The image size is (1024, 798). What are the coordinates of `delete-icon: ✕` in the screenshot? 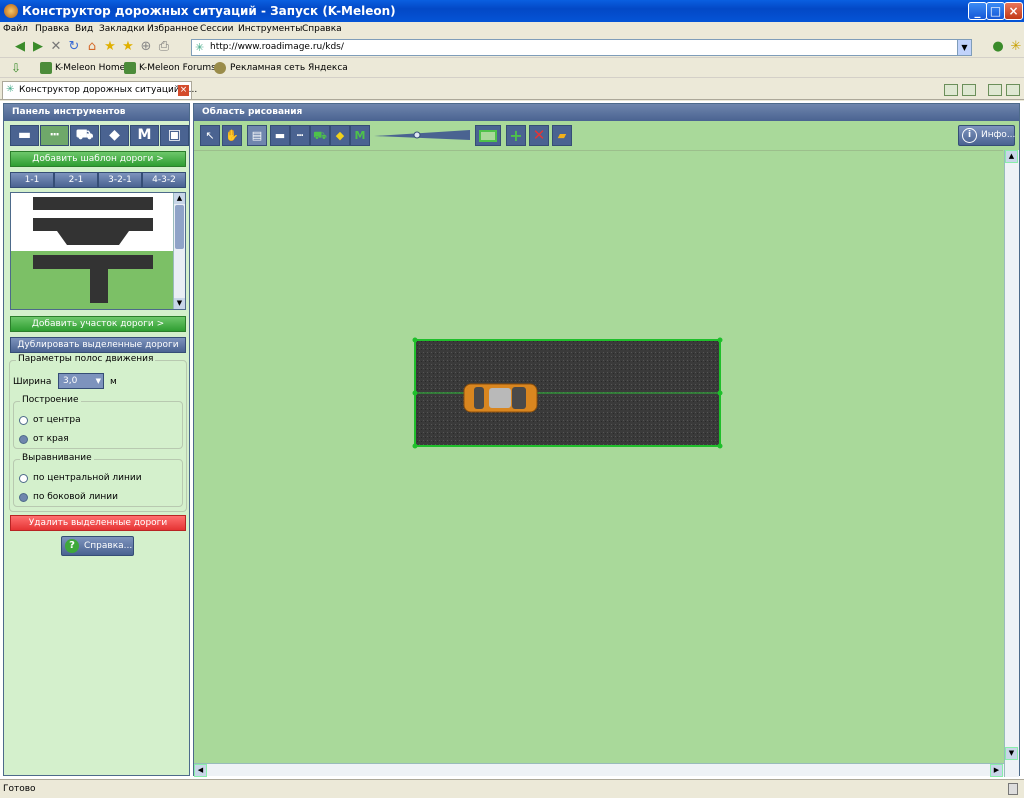 It's located at (539, 135).